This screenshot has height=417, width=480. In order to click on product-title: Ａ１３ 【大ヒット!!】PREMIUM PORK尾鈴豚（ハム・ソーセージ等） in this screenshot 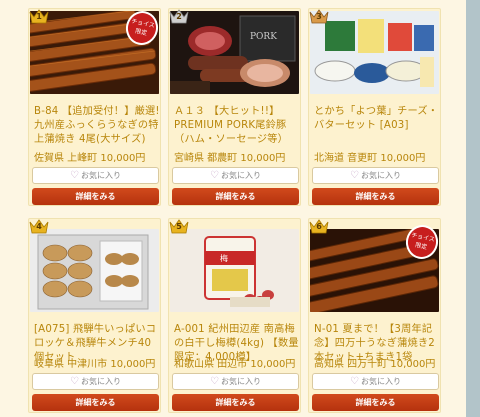, I will do `click(237, 126)`.